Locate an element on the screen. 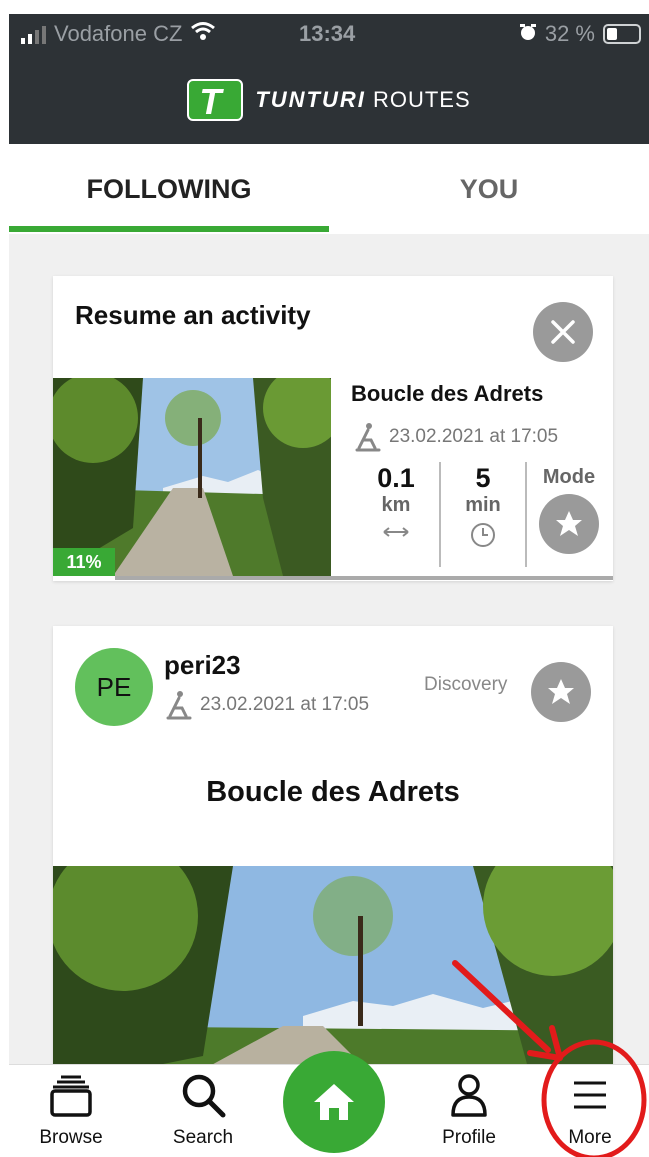  distance-stat: 0.1 km is located at coordinates (396, 514).